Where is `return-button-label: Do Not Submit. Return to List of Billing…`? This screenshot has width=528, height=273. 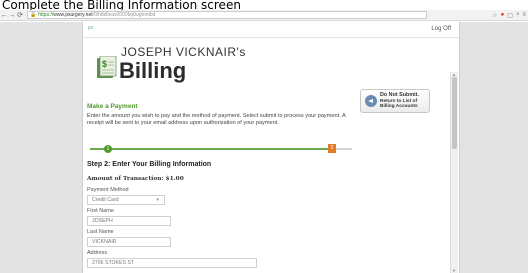 return-button-label: Do Not Submit. Return to List of Billing… is located at coordinates (405, 101).